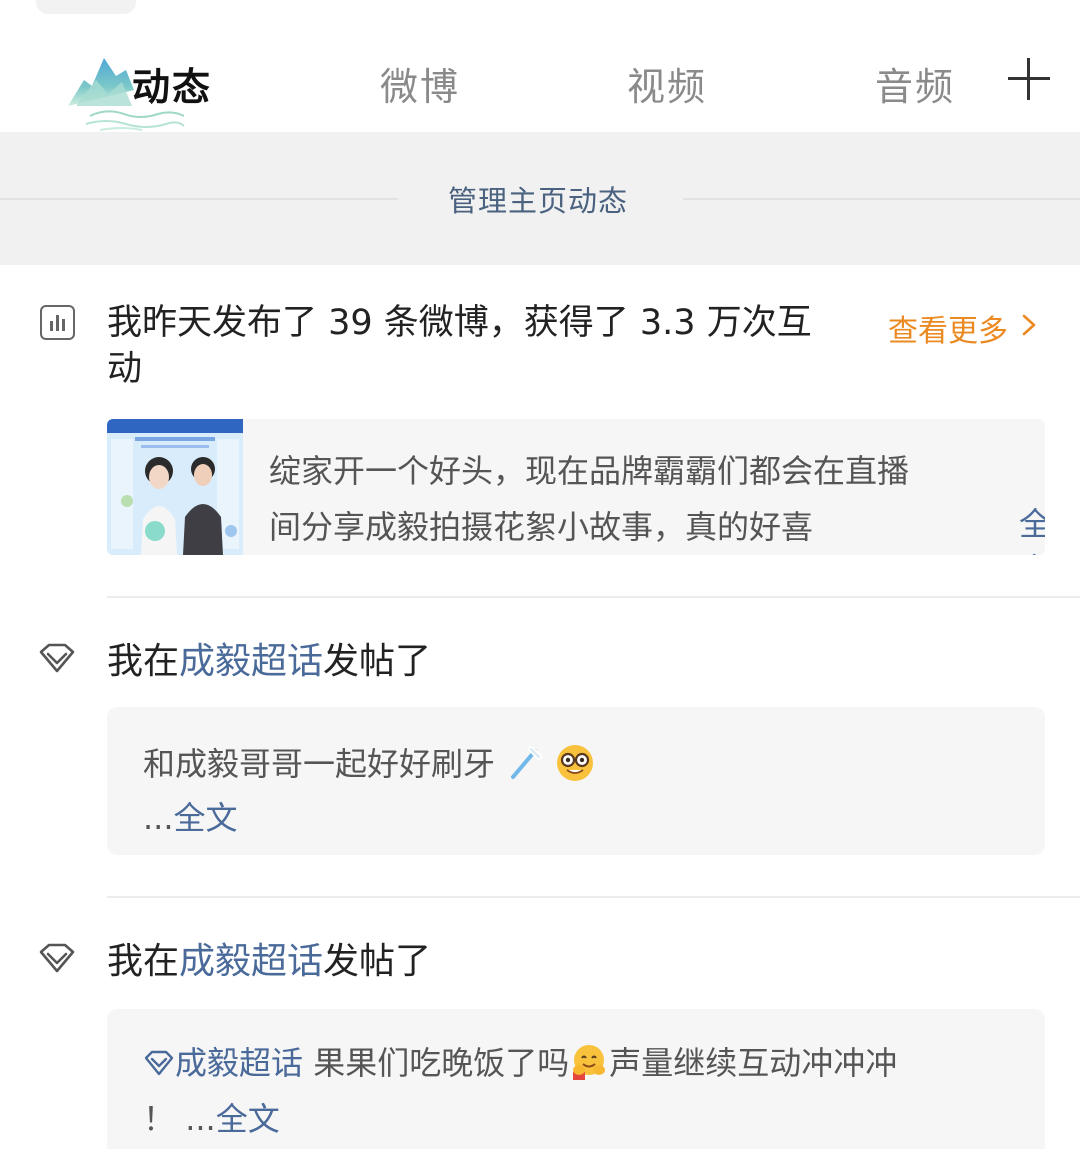 The width and height of the screenshot is (1080, 1149). What do you see at coordinates (441, 1063) in the screenshot?
I see `post-content-a: 果果们吃晚饭了吗` at bounding box center [441, 1063].